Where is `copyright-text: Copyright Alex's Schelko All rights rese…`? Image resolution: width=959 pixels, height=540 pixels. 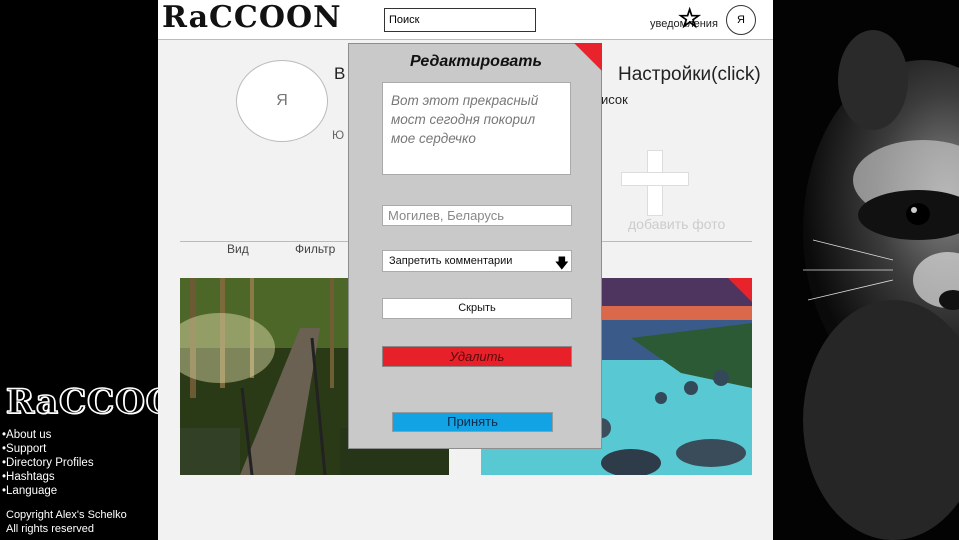 copyright-text: Copyright Alex's Schelko All rights rese… is located at coordinates (66, 522).